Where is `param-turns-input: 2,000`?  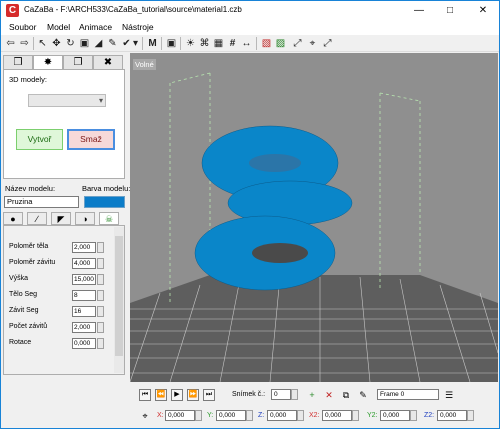 param-turns-input: 2,000 is located at coordinates (84, 327).